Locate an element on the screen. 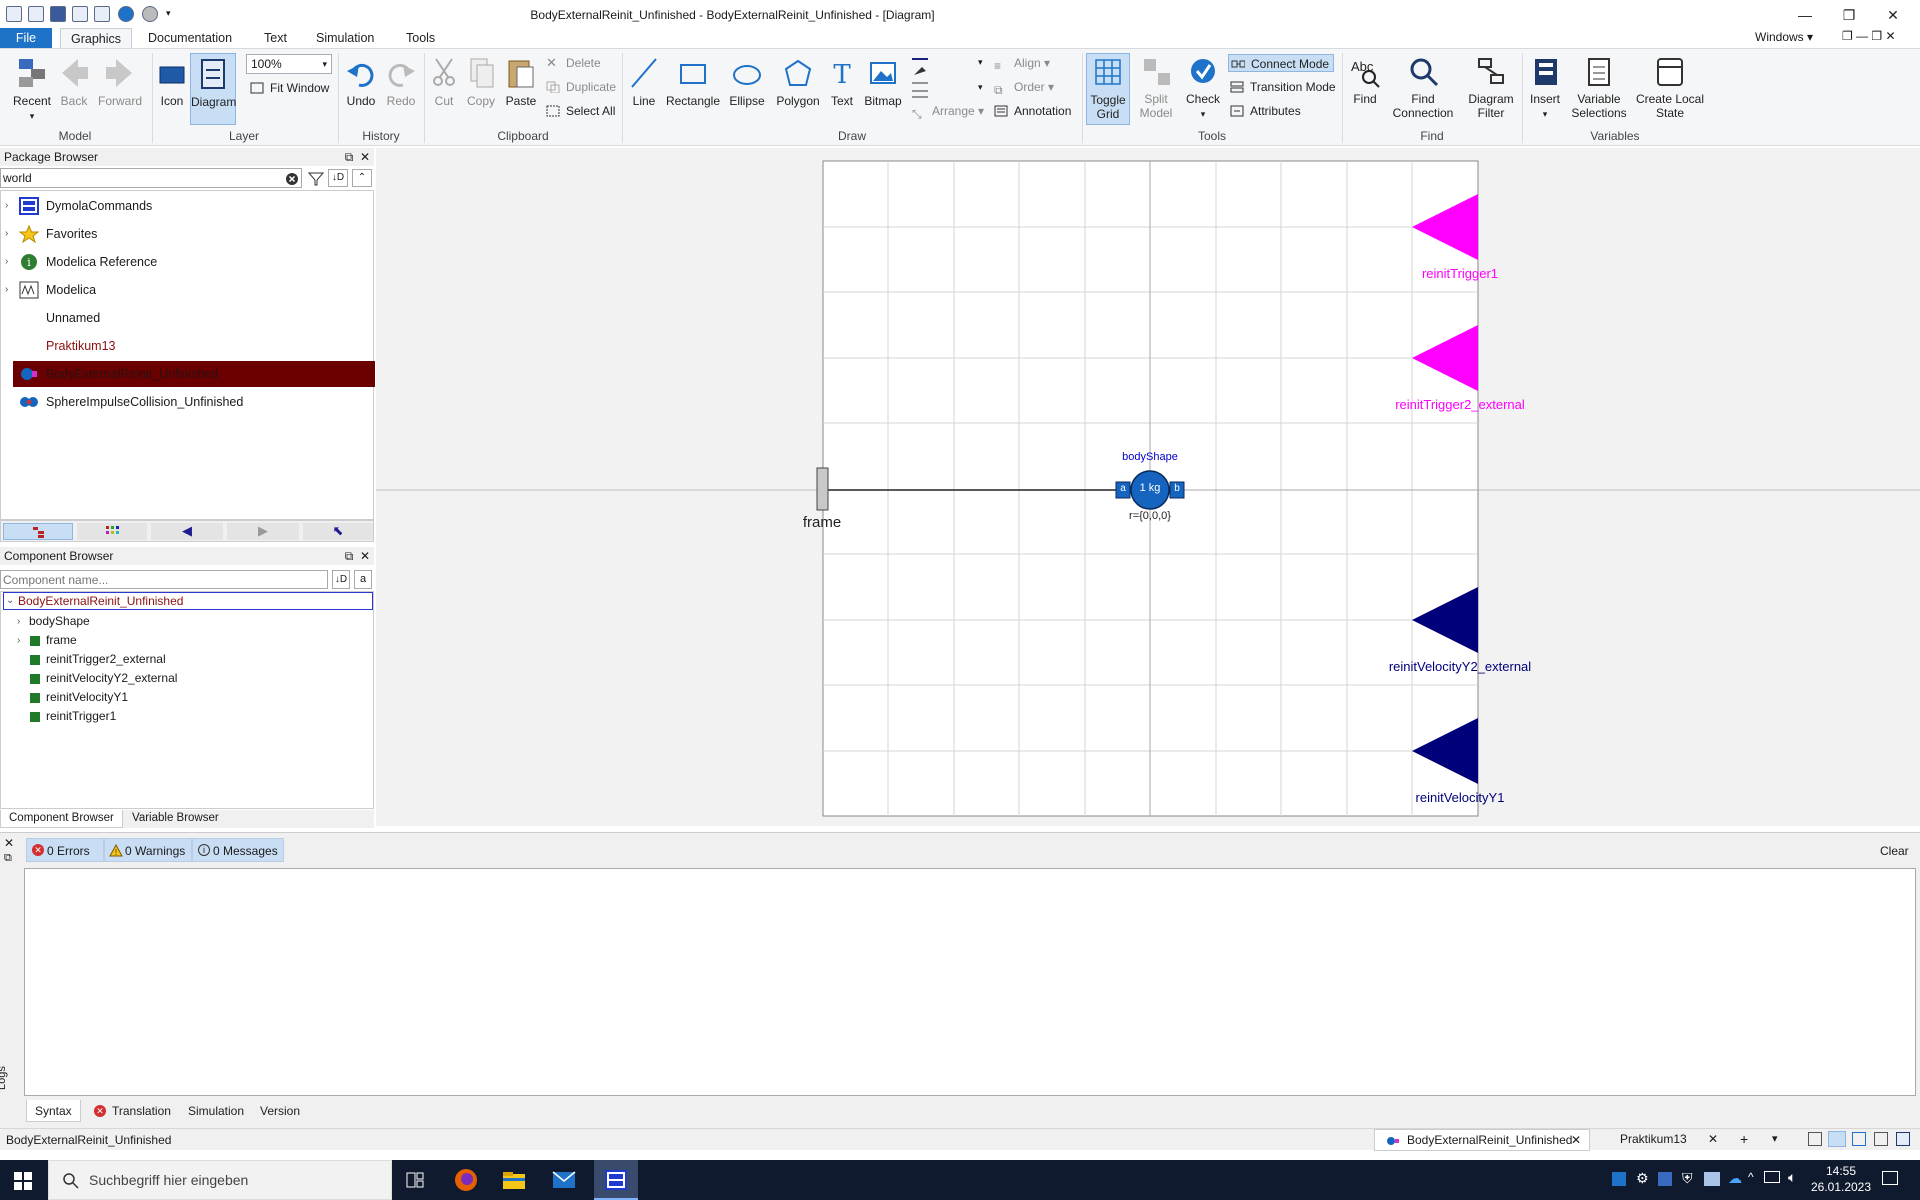 The height and width of the screenshot is (1200, 1920). attributes-button: Attributes is located at coordinates (1264, 111).